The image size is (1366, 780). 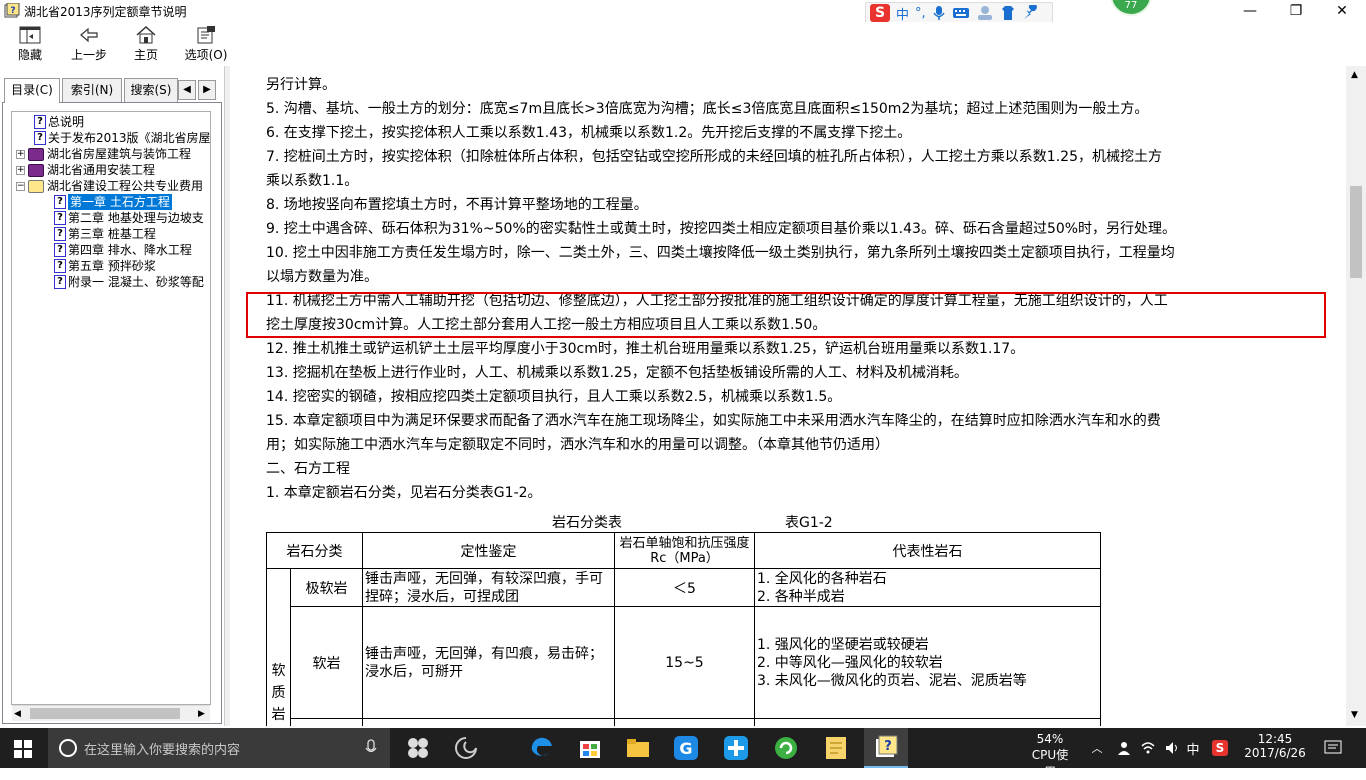 I want to click on scroll-down-icon: ▼, so click(x=1354, y=715).